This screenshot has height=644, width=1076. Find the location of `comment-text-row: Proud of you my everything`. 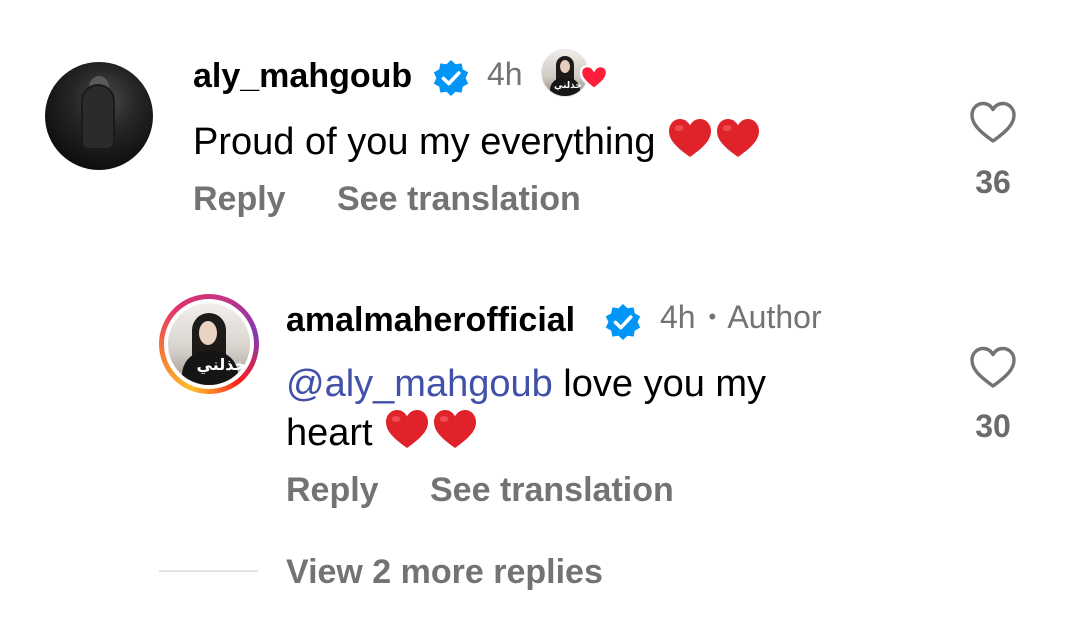

comment-text-row: Proud of you my everything is located at coordinates (477, 140).